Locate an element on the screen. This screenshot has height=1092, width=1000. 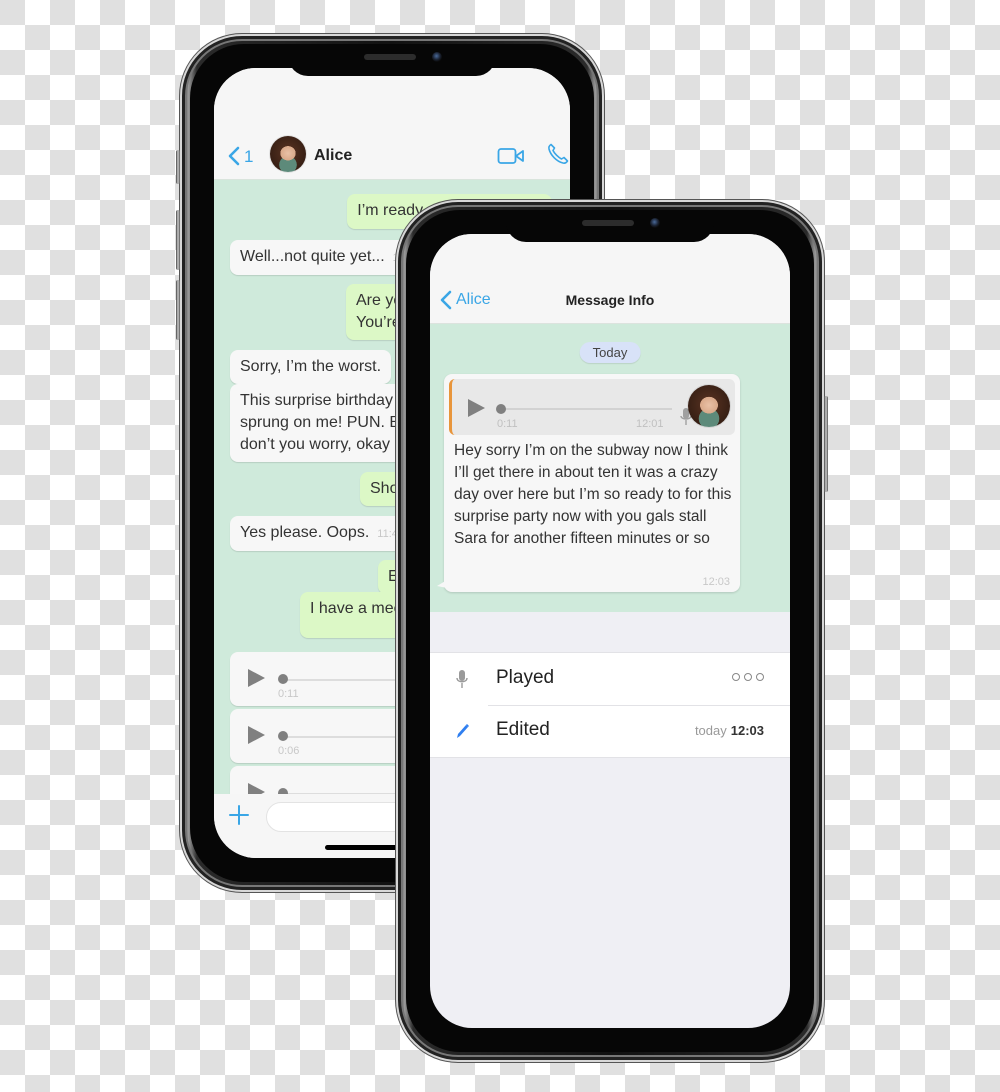
power-button is located at coordinates (826, 444).